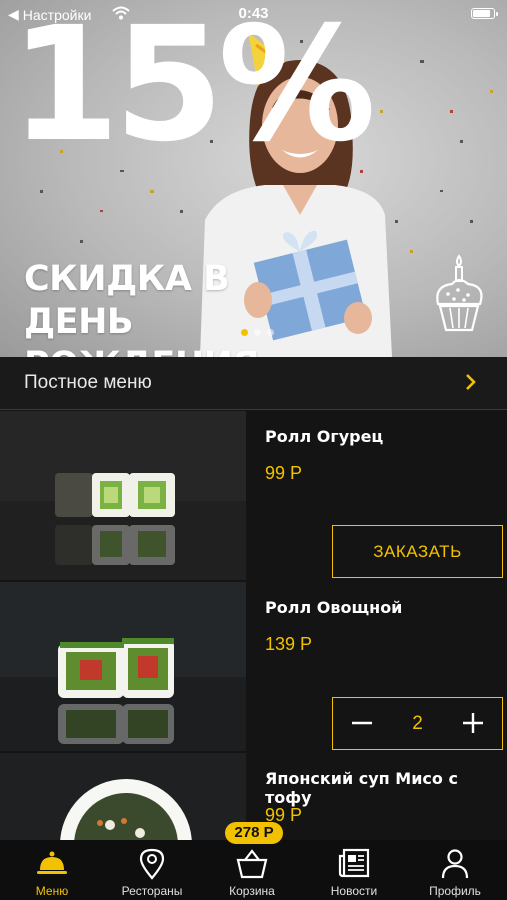 This screenshot has height=900, width=507. Describe the element at coordinates (52, 891) in the screenshot. I see `tab-label: Меню` at that location.